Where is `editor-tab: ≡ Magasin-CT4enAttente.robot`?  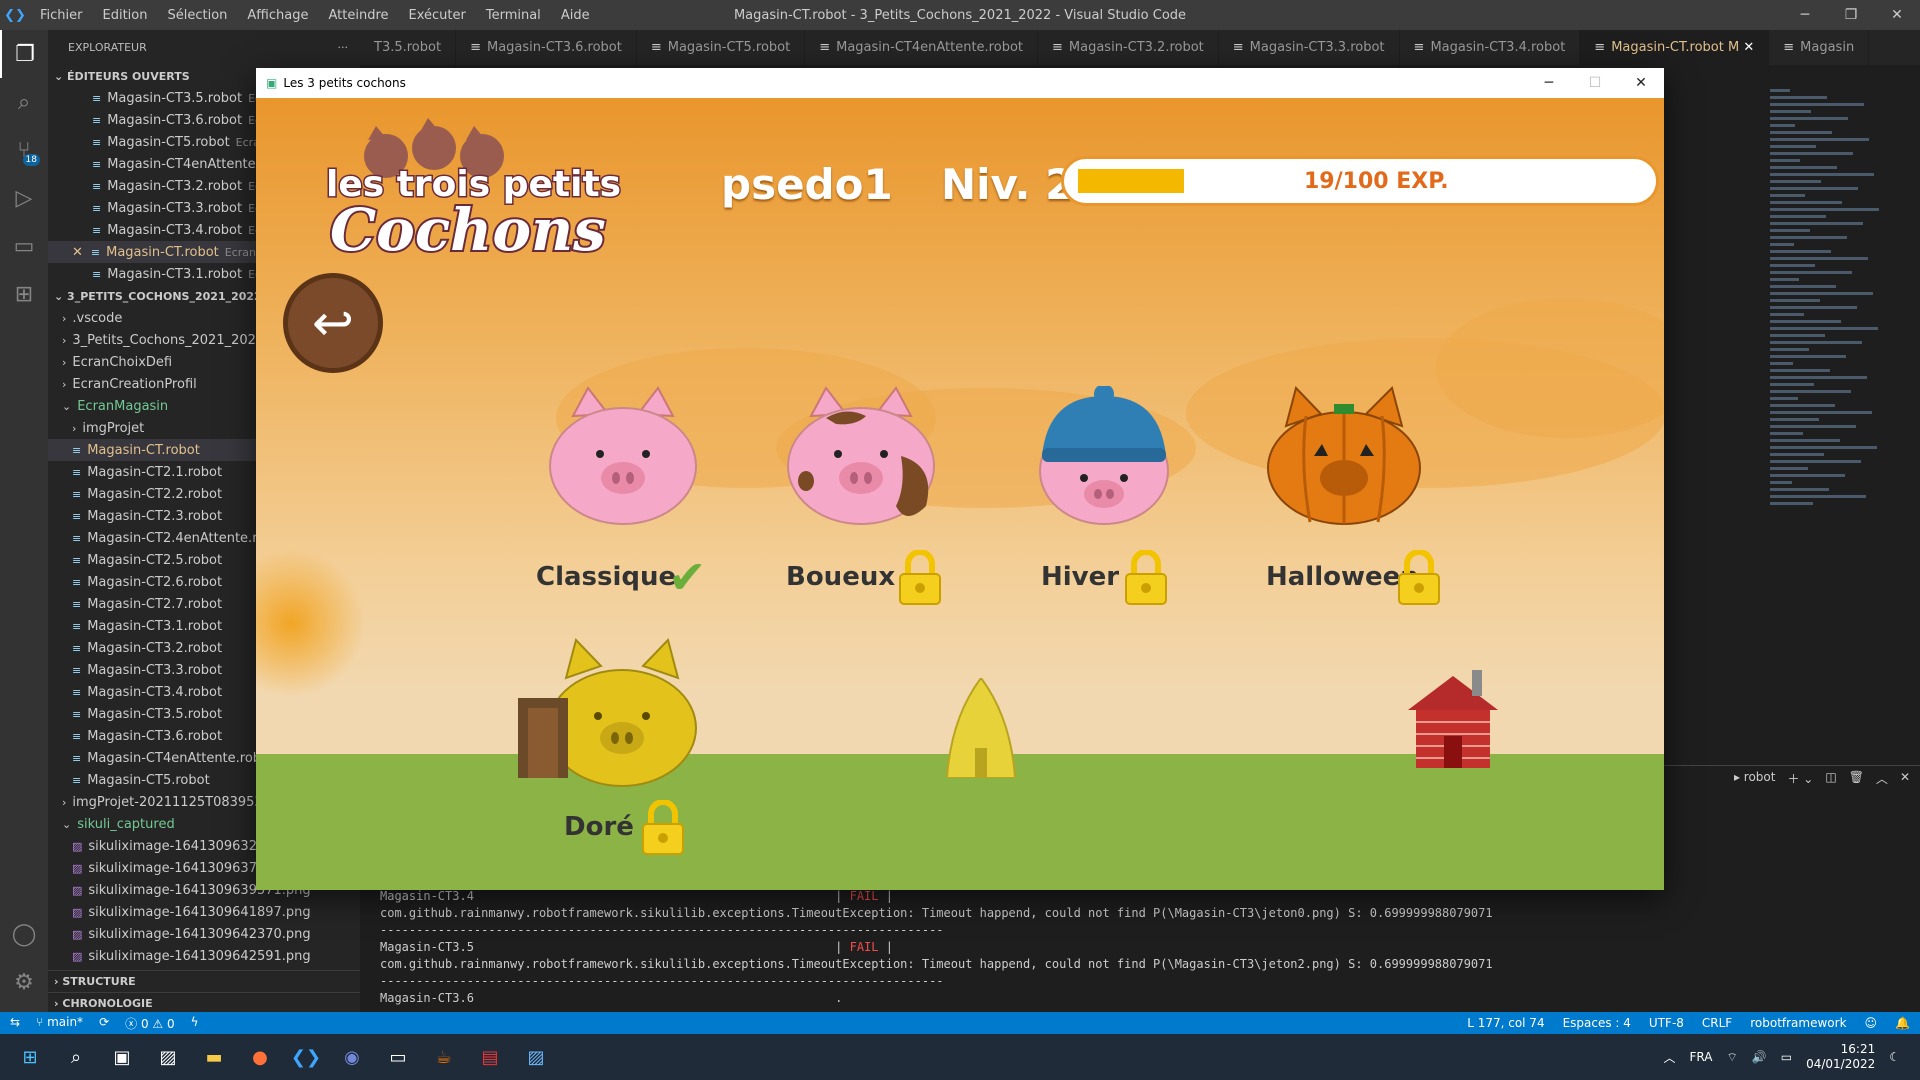
editor-tab: ≡ Magasin-CT4enAttente.robot is located at coordinates (921, 47).